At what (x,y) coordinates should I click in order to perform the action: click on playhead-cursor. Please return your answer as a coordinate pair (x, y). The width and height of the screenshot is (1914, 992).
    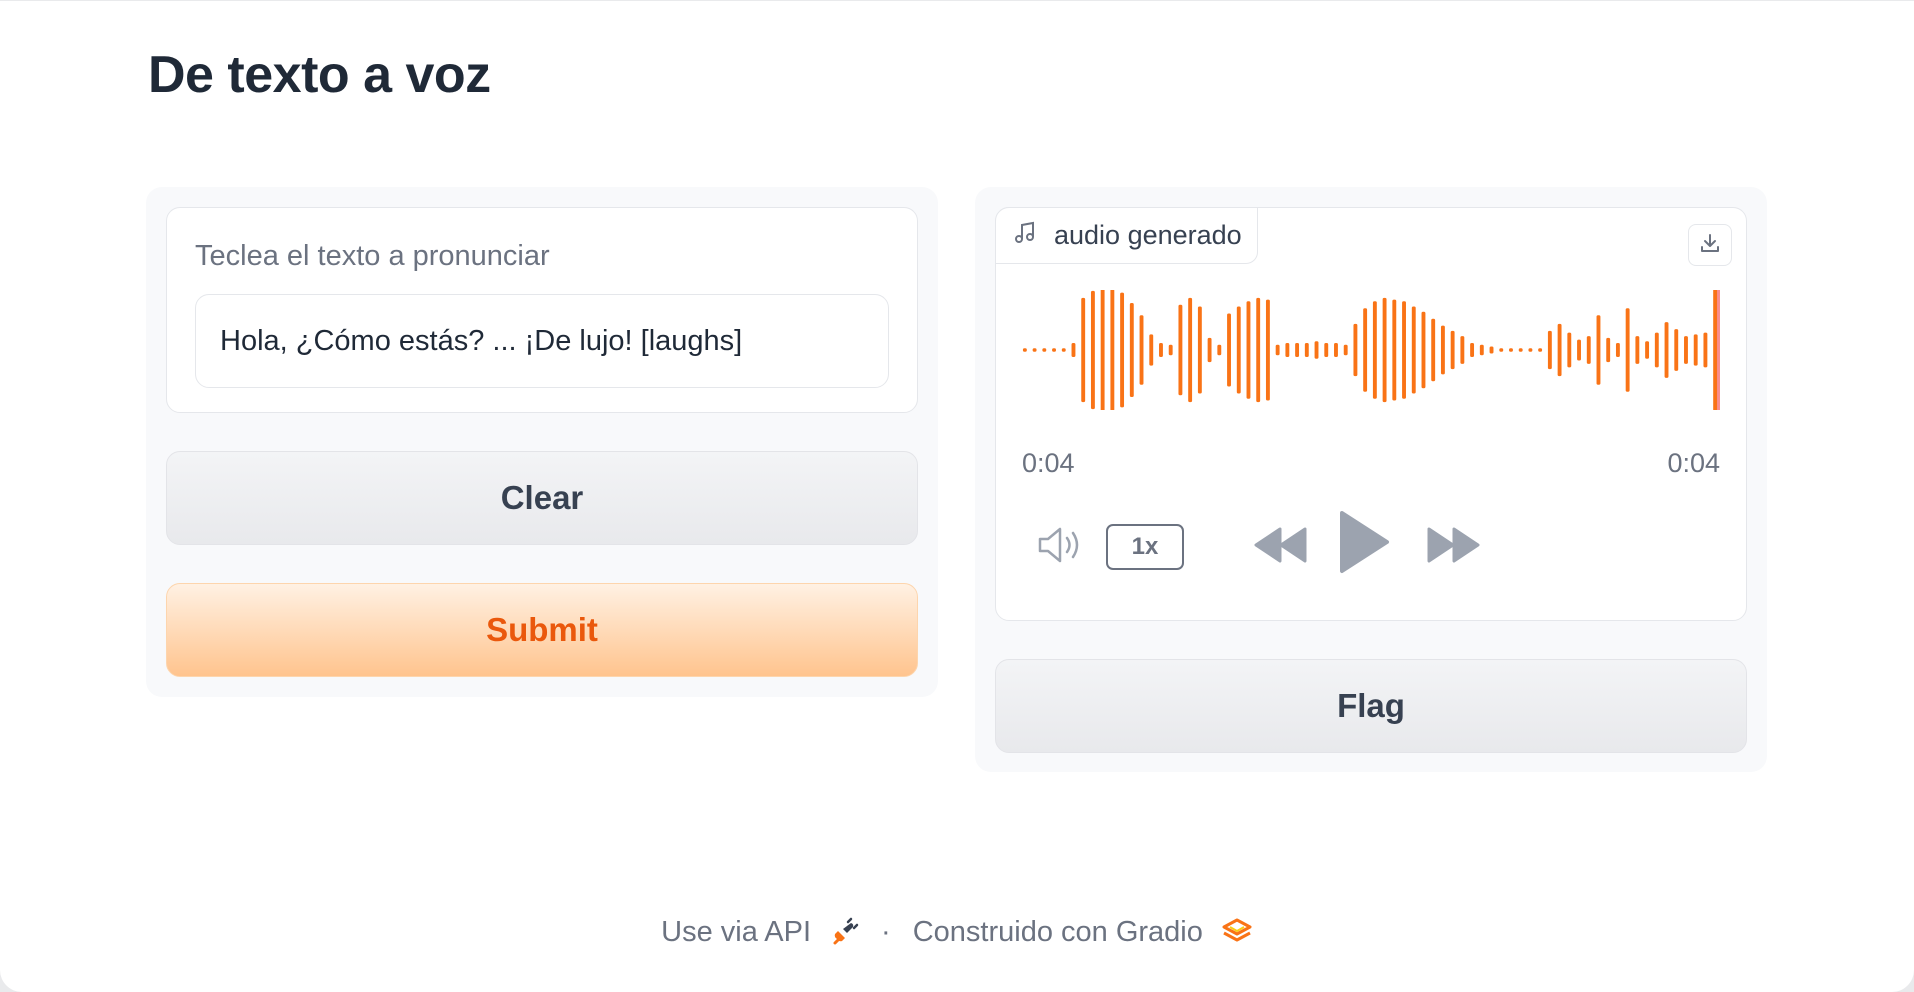
    Looking at the image, I should click on (1718, 350).